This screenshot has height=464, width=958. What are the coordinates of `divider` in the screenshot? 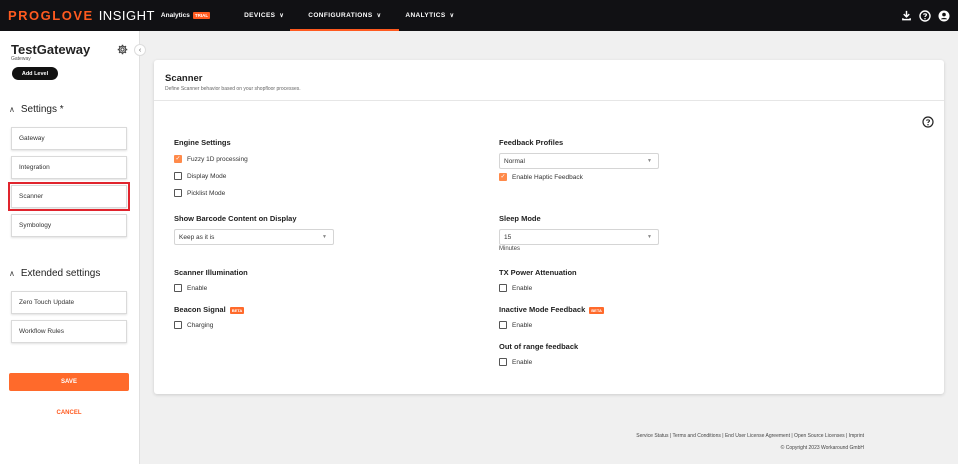 It's located at (549, 100).